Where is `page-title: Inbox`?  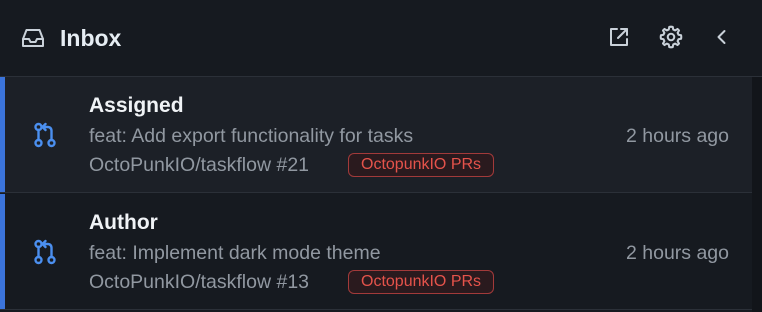 page-title: Inbox is located at coordinates (91, 38).